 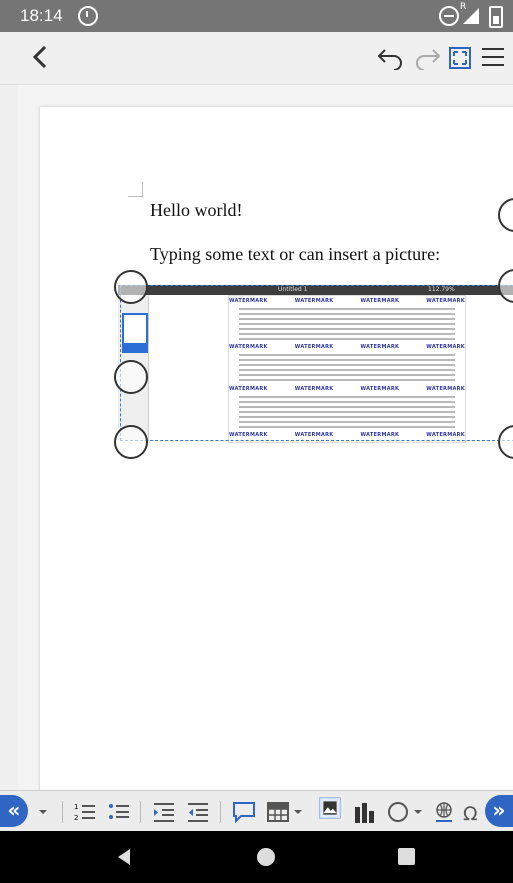 What do you see at coordinates (398, 812) in the screenshot?
I see `shape-icon` at bounding box center [398, 812].